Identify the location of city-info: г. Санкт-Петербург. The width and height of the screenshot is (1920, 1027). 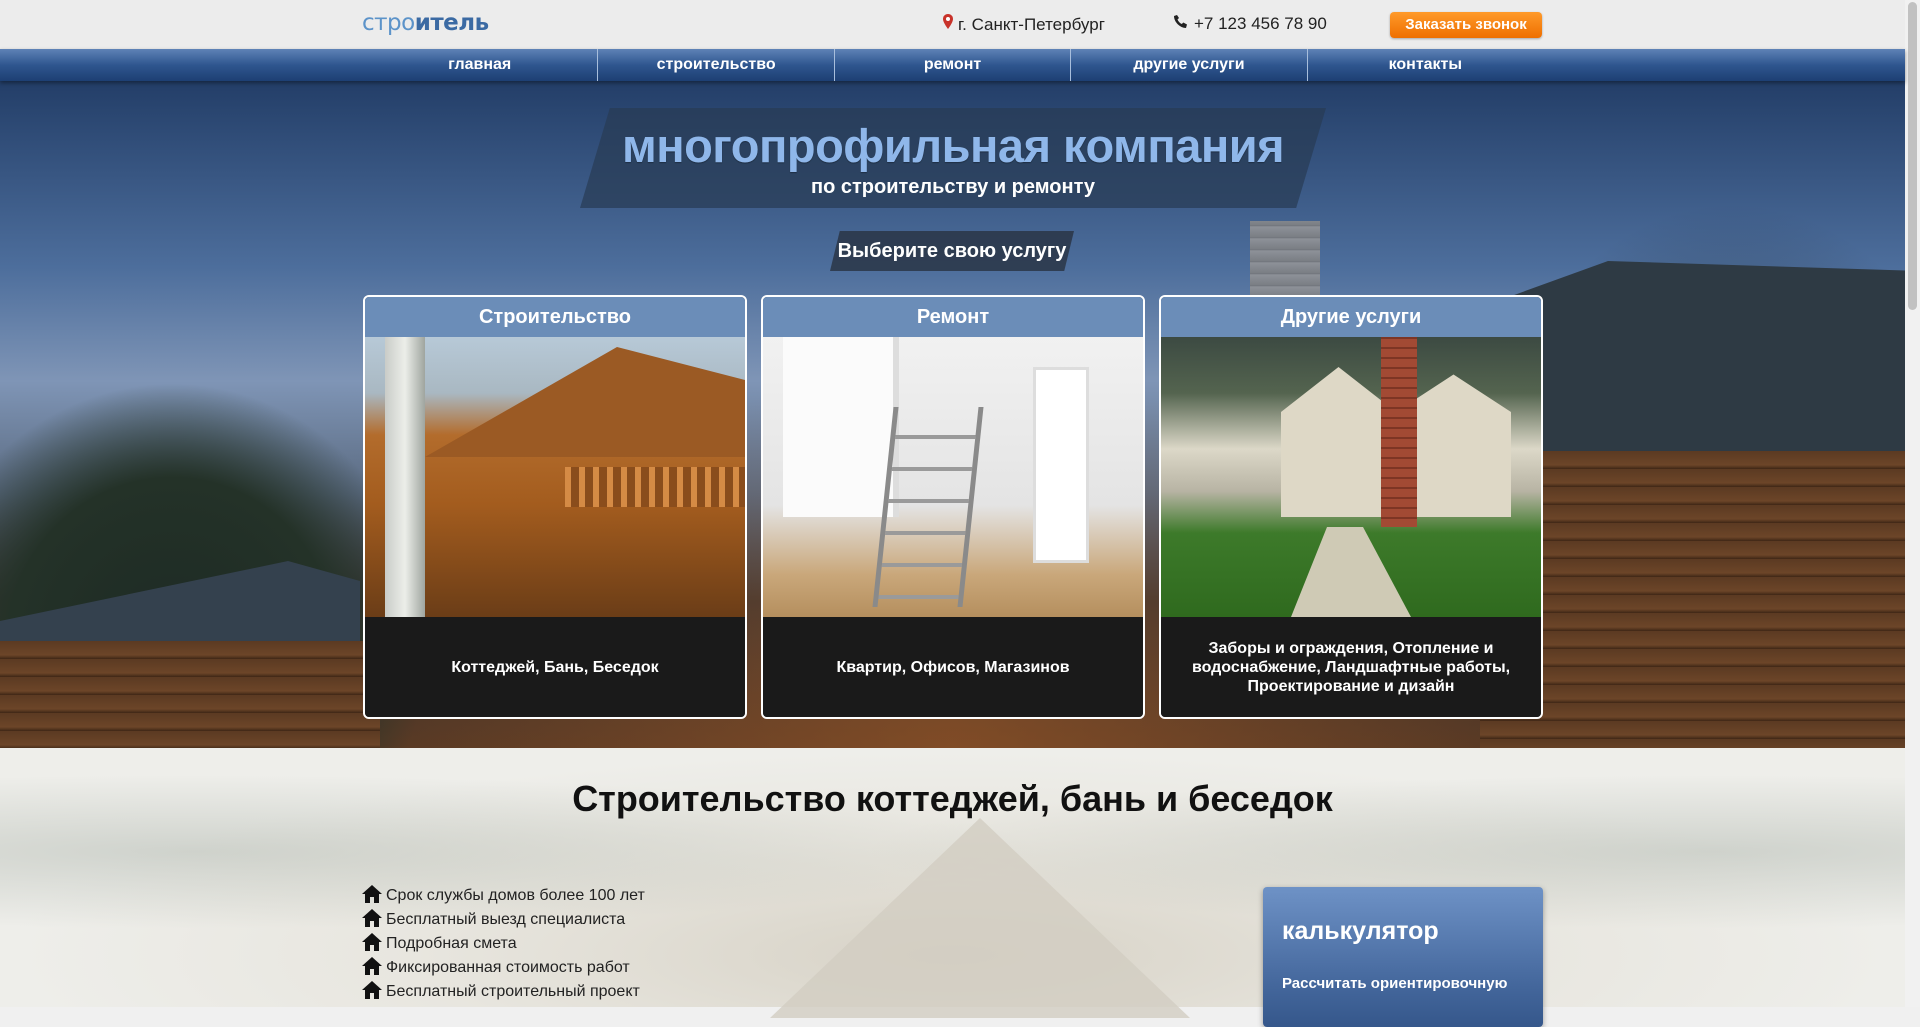
(1023, 24).